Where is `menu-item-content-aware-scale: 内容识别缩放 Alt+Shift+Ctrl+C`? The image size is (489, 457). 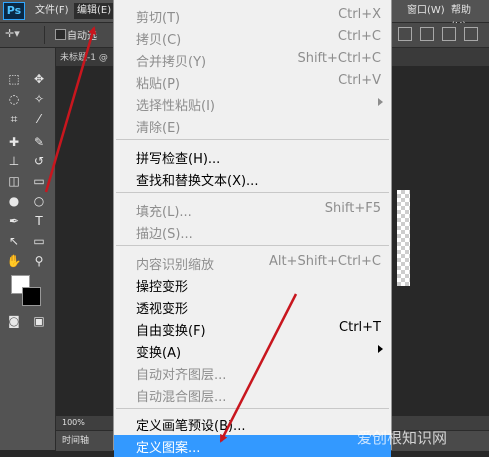
menu-item-content-aware-scale: 内容识别缩放 Alt+Shift+Ctrl+C is located at coordinates (252, 263).